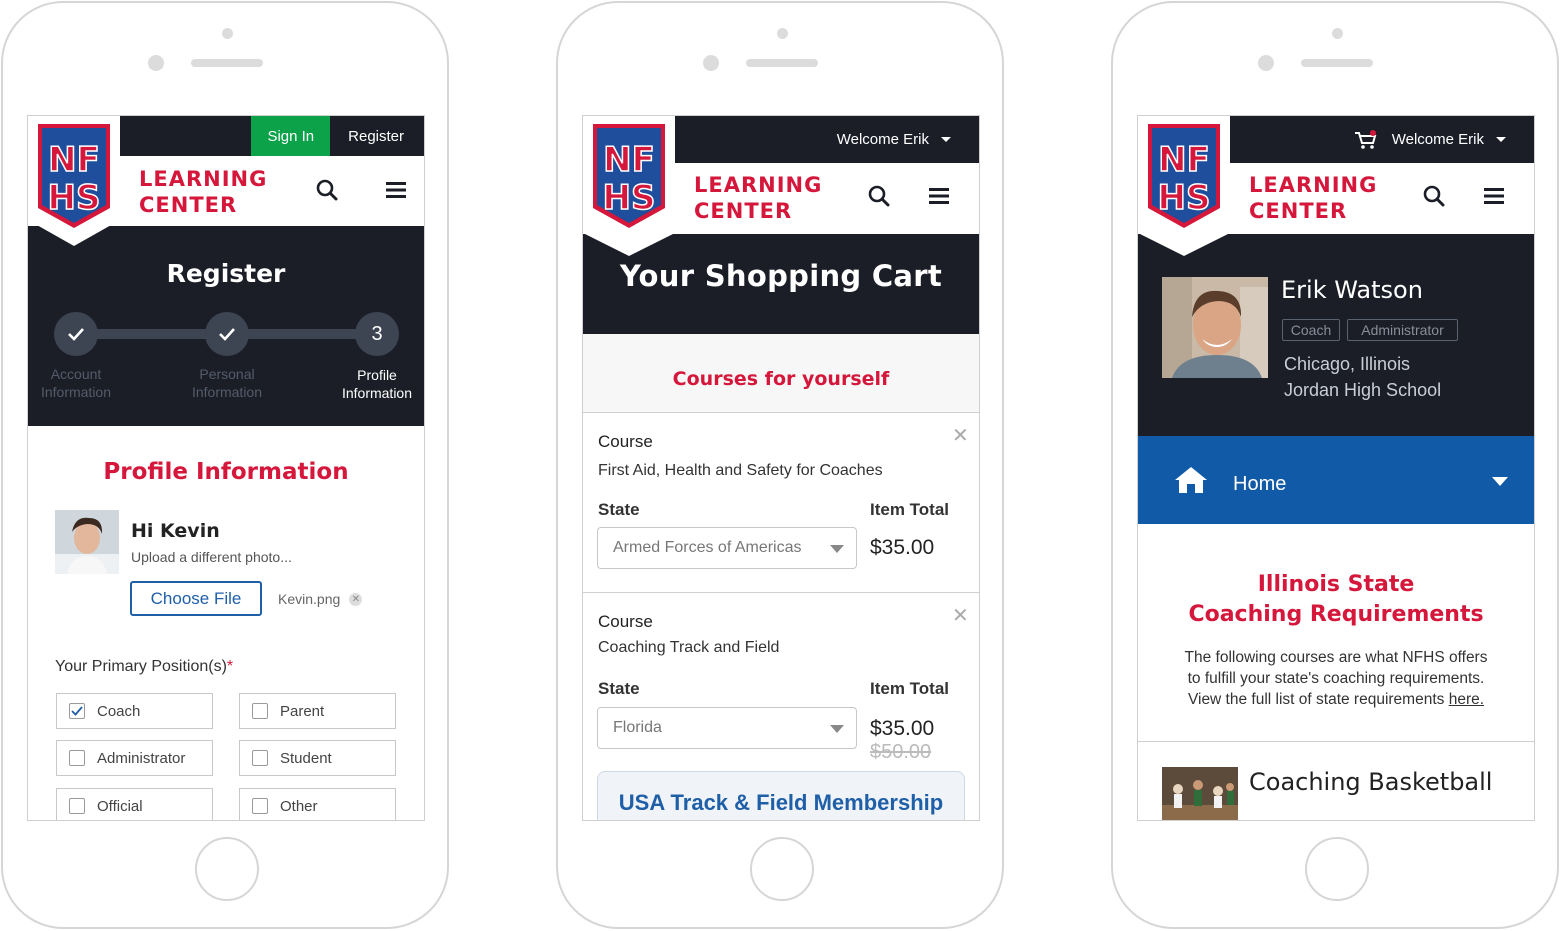  Describe the element at coordinates (781, 276) in the screenshot. I see `page-title: Your Shopping Cart` at that location.